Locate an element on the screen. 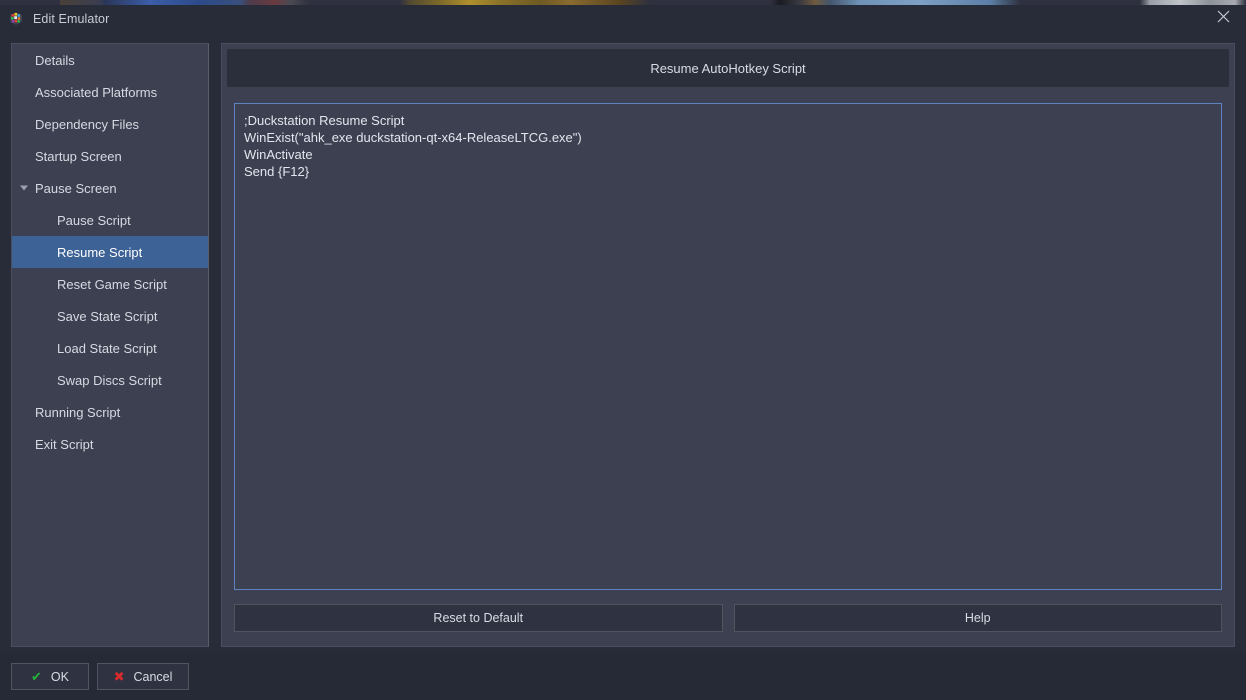  ok-button: ✔ OK is located at coordinates (50, 676).